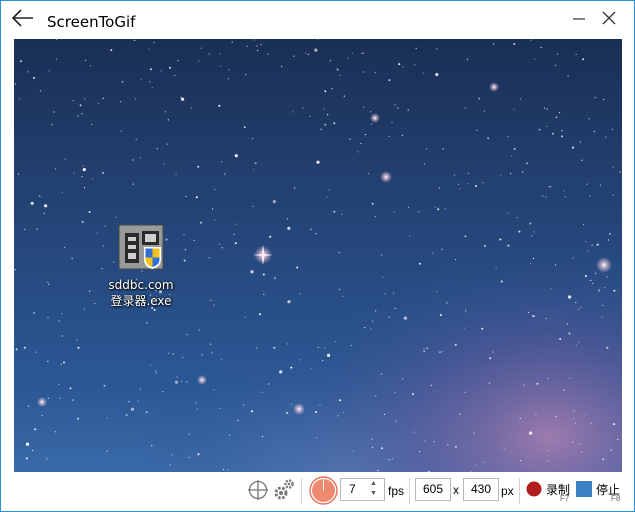 The image size is (635, 512). I want to click on minimize-icon, so click(579, 20).